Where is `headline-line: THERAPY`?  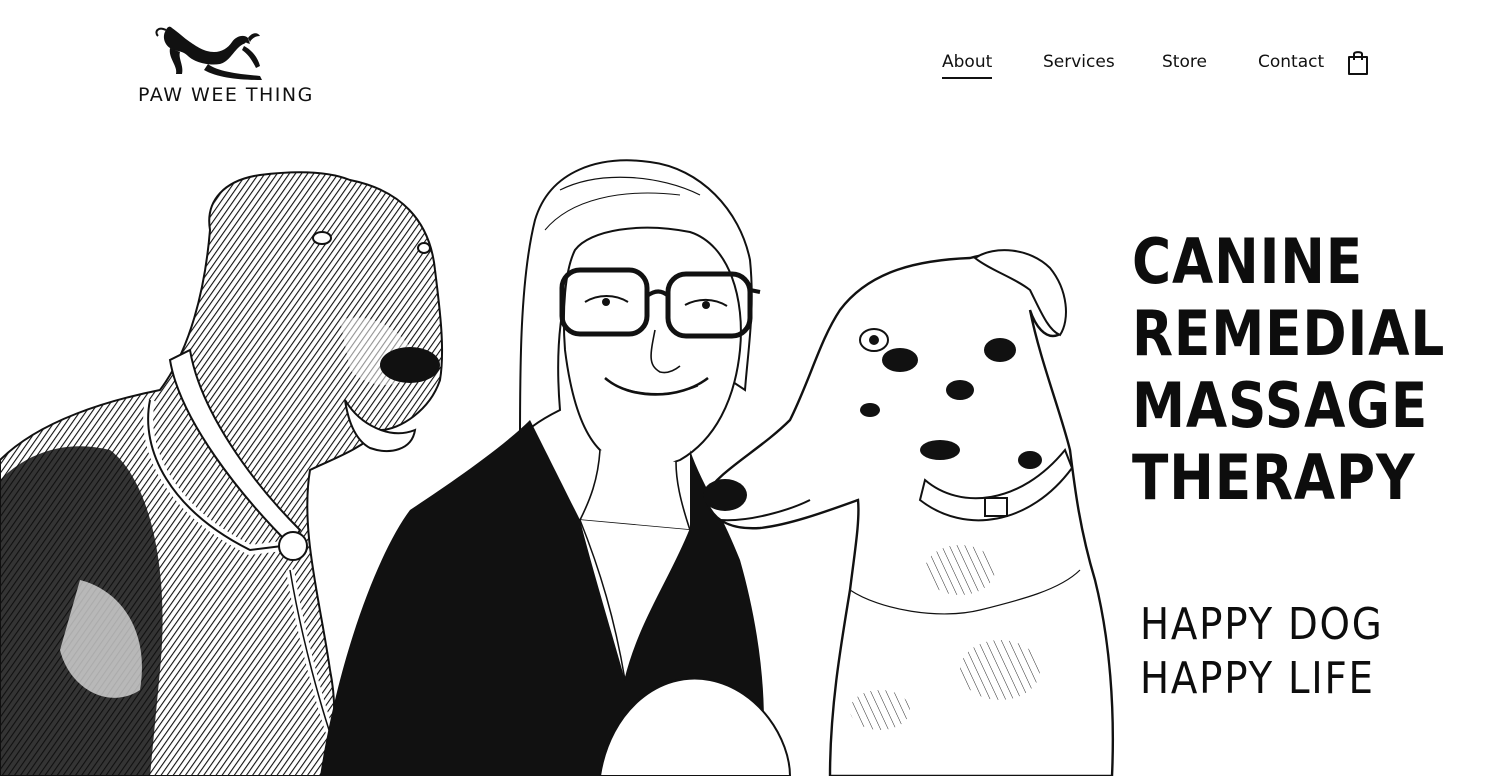
headline-line: THERAPY is located at coordinates (1274, 477).